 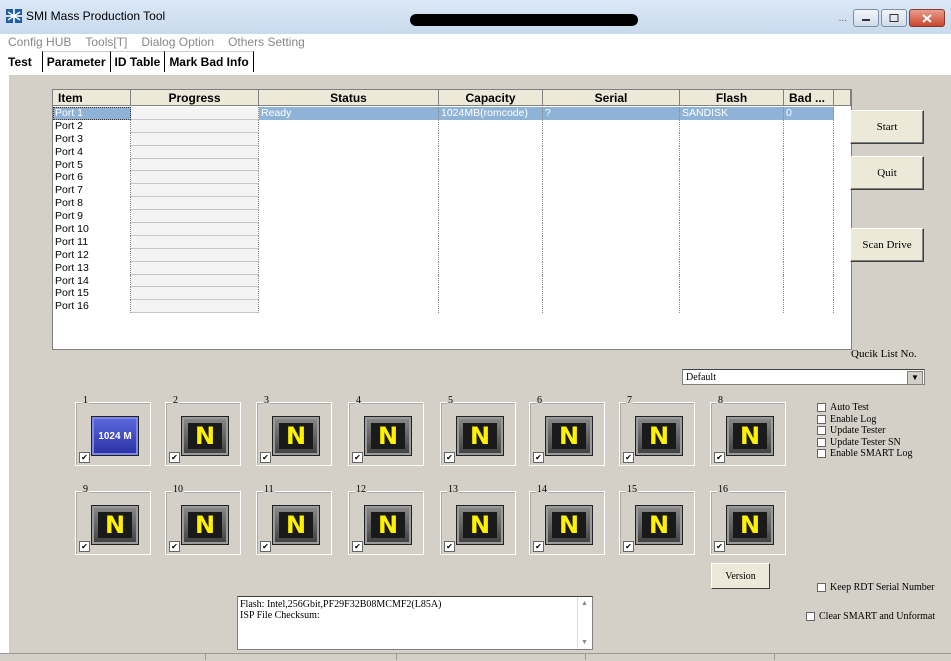 I want to click on tab-parameter: Parameter, so click(x=75, y=61).